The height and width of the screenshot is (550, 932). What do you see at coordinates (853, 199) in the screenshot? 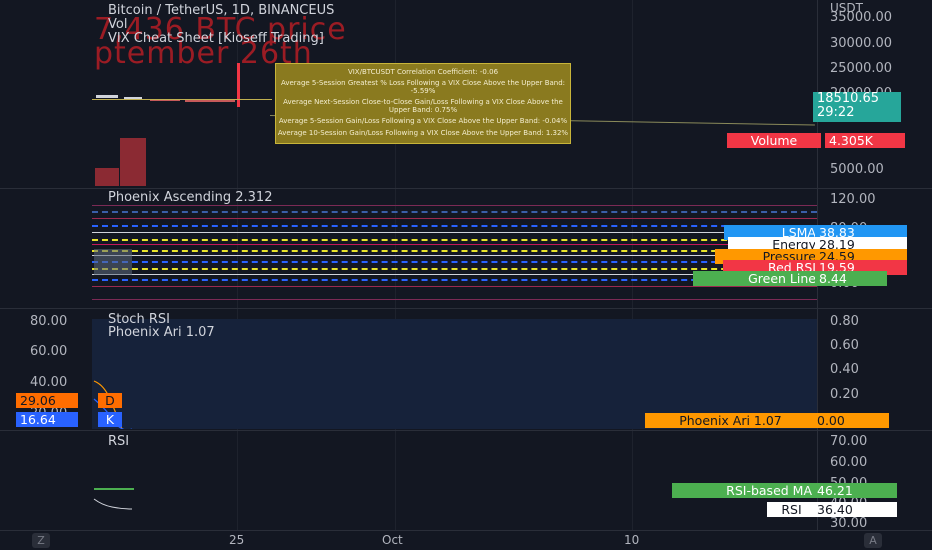
I see `axis-label: 120.00` at bounding box center [853, 199].